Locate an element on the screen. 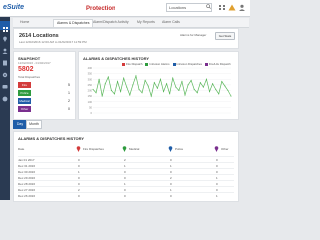 The width and height of the screenshot is (320, 240). get-stats-button: Get Stats is located at coordinates (225, 36).